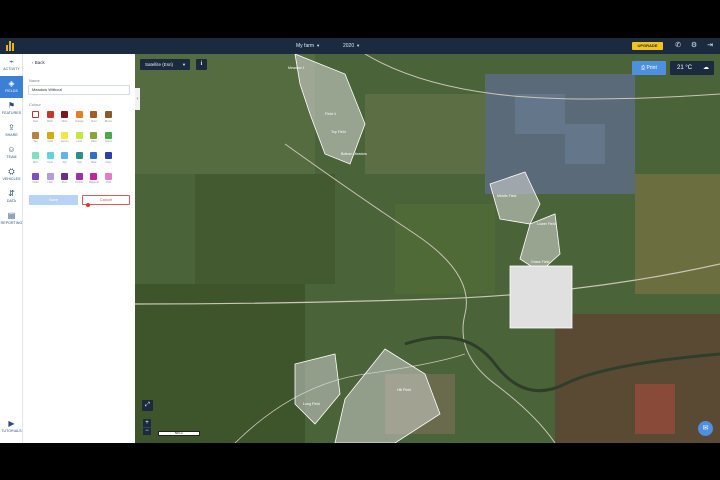 This screenshot has width=720, height=480. I want to click on upgrade-button: UPGRADE, so click(647, 46).